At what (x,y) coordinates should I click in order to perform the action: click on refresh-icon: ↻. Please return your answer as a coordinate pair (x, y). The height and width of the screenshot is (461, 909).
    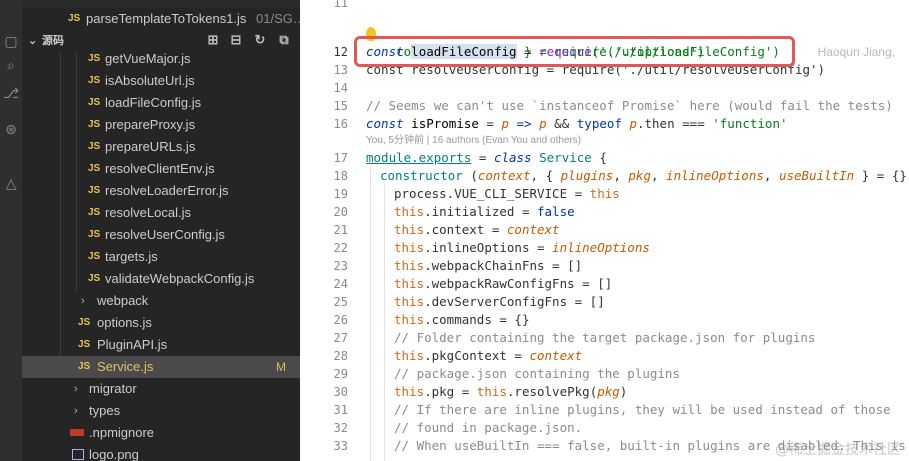
    Looking at the image, I should click on (260, 40).